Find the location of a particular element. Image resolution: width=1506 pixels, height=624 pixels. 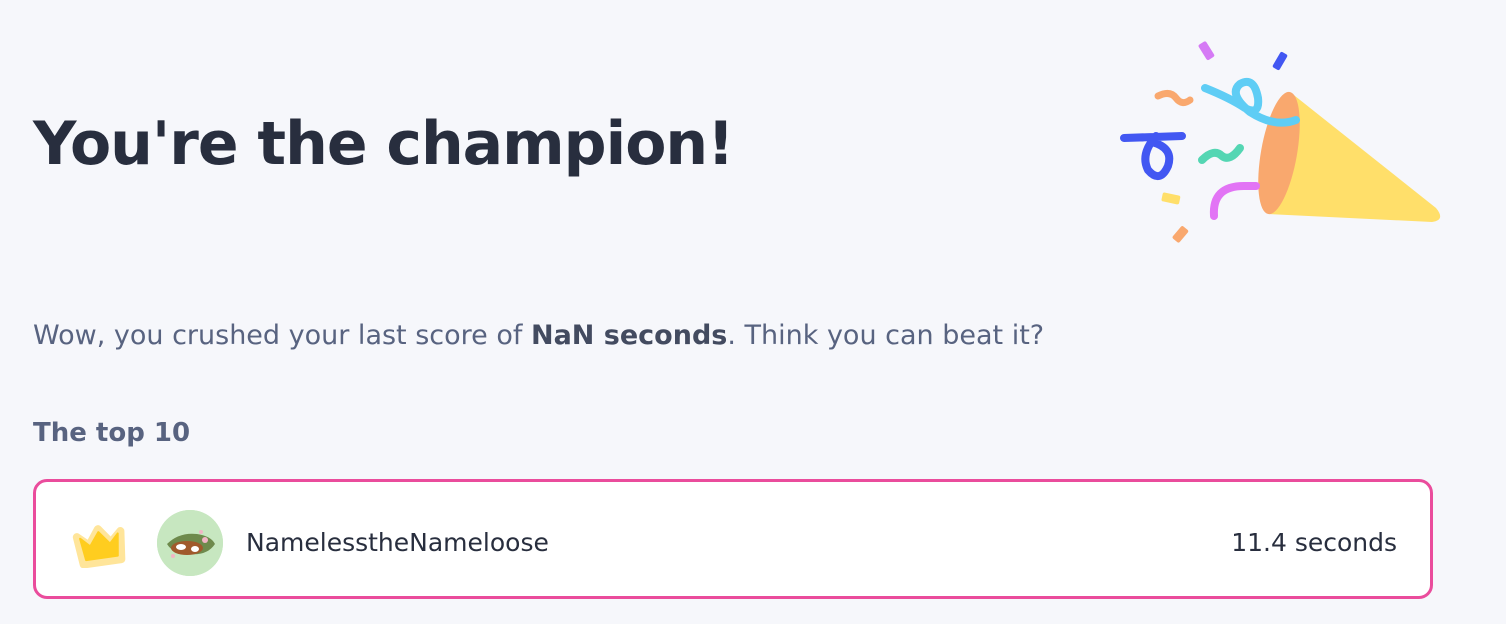

previous-score: NaN seconds is located at coordinates (629, 335).